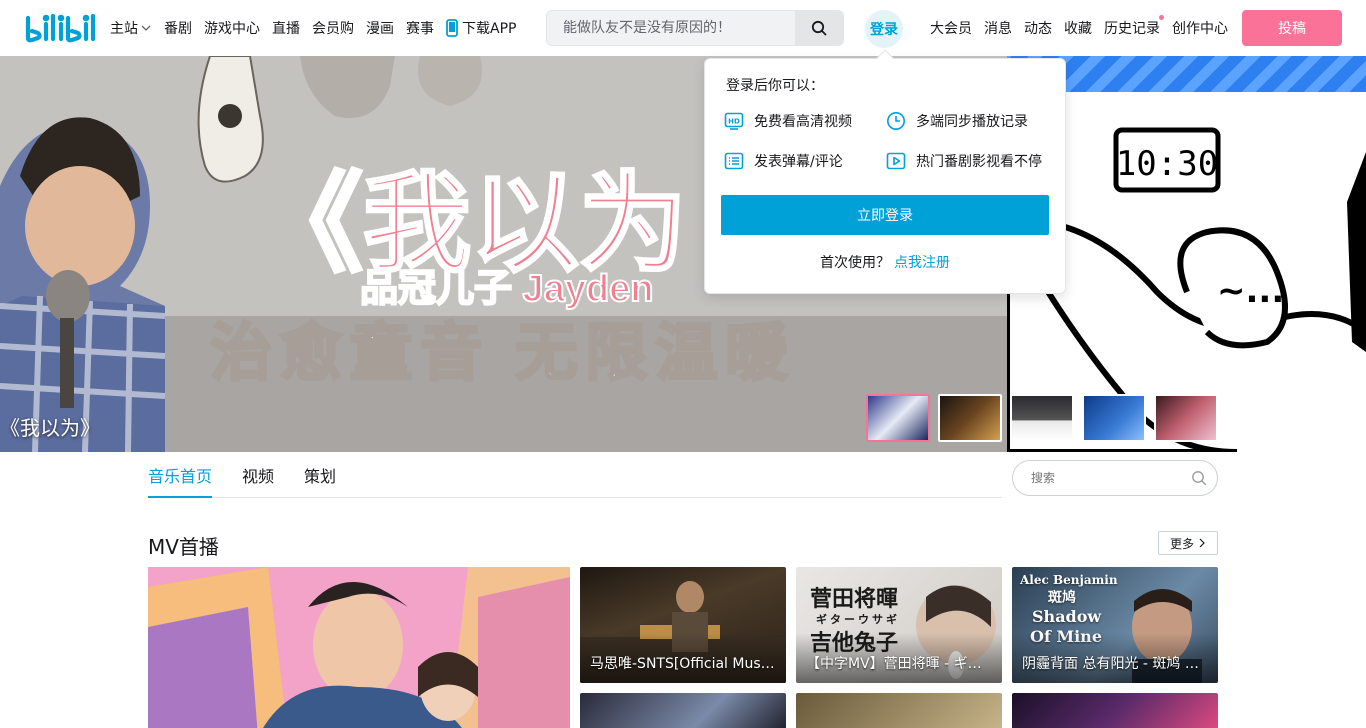  Describe the element at coordinates (1078, 28) in the screenshot. I see `nav-item-favorites: 收藏` at that location.